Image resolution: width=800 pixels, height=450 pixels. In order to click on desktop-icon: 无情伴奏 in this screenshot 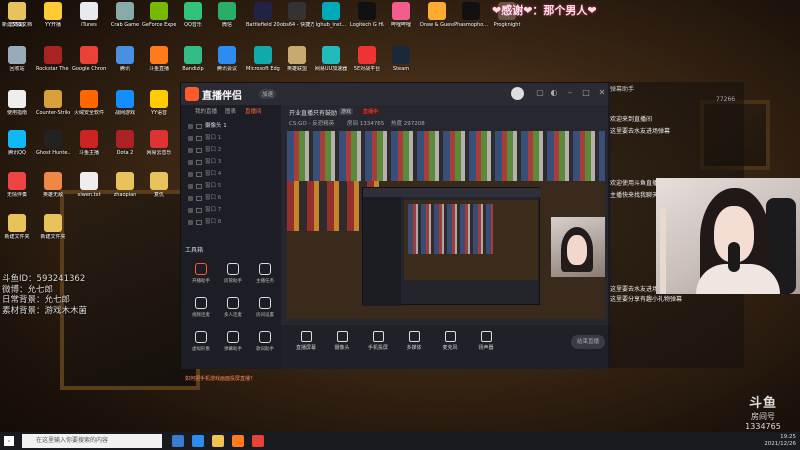, I will do `click(17, 190)`.